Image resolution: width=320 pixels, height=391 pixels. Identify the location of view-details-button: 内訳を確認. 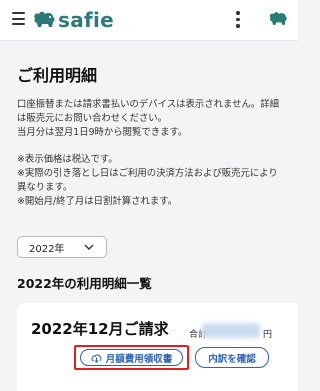
(232, 357).